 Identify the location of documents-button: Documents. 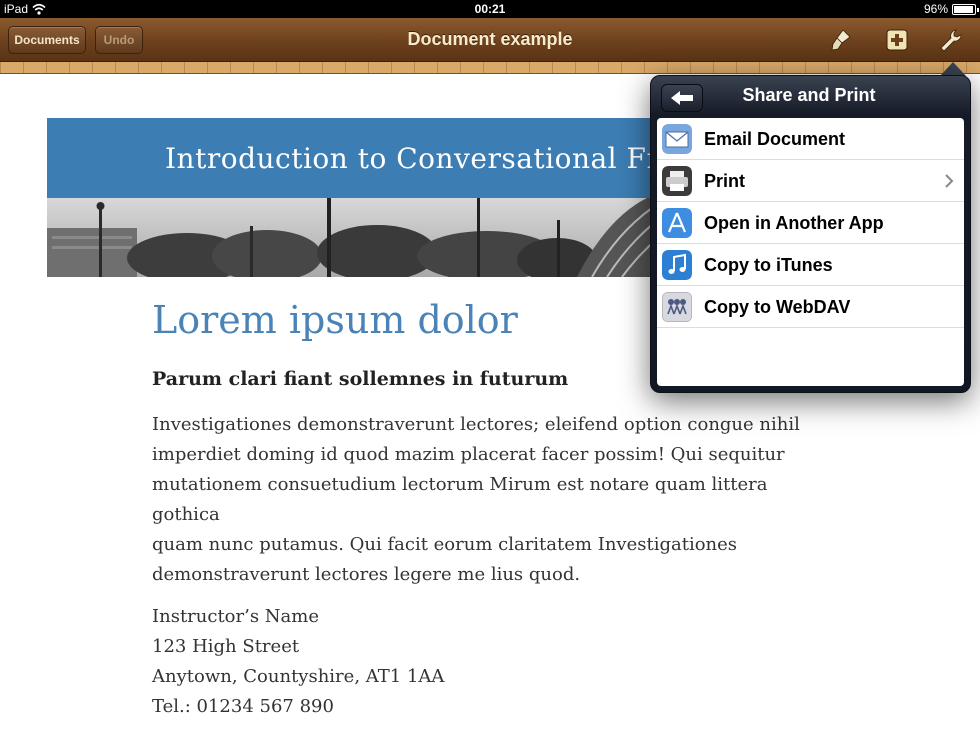
(47, 40).